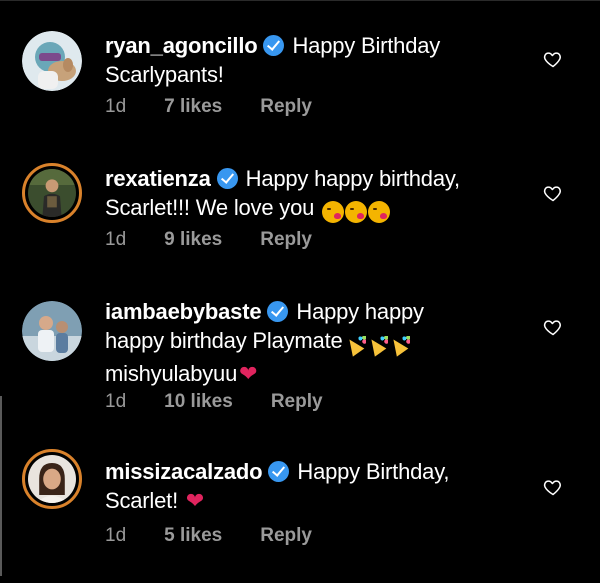  Describe the element at coordinates (193, 535) in the screenshot. I see `likes-count: 5 likes` at that location.